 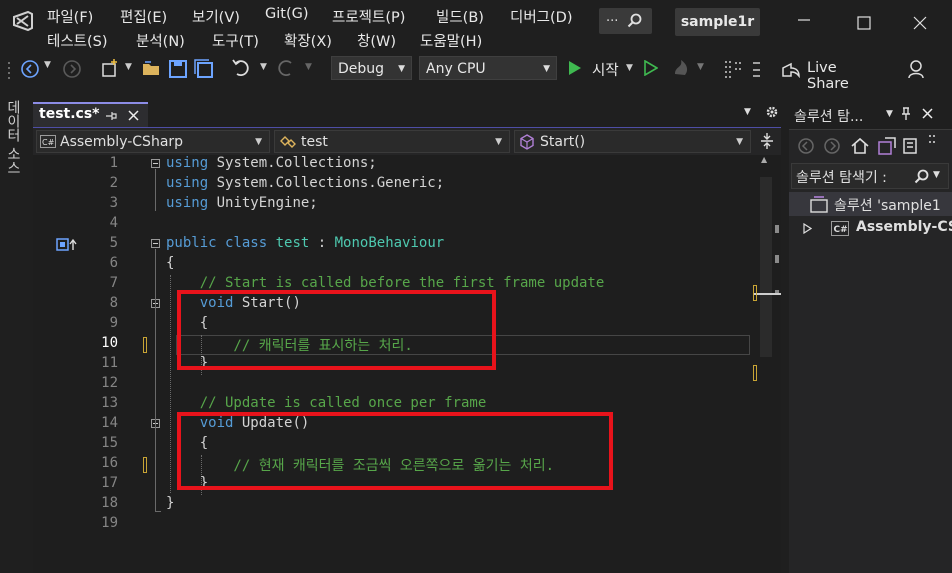 I want to click on expand-chevron-icon, so click(x=807, y=228).